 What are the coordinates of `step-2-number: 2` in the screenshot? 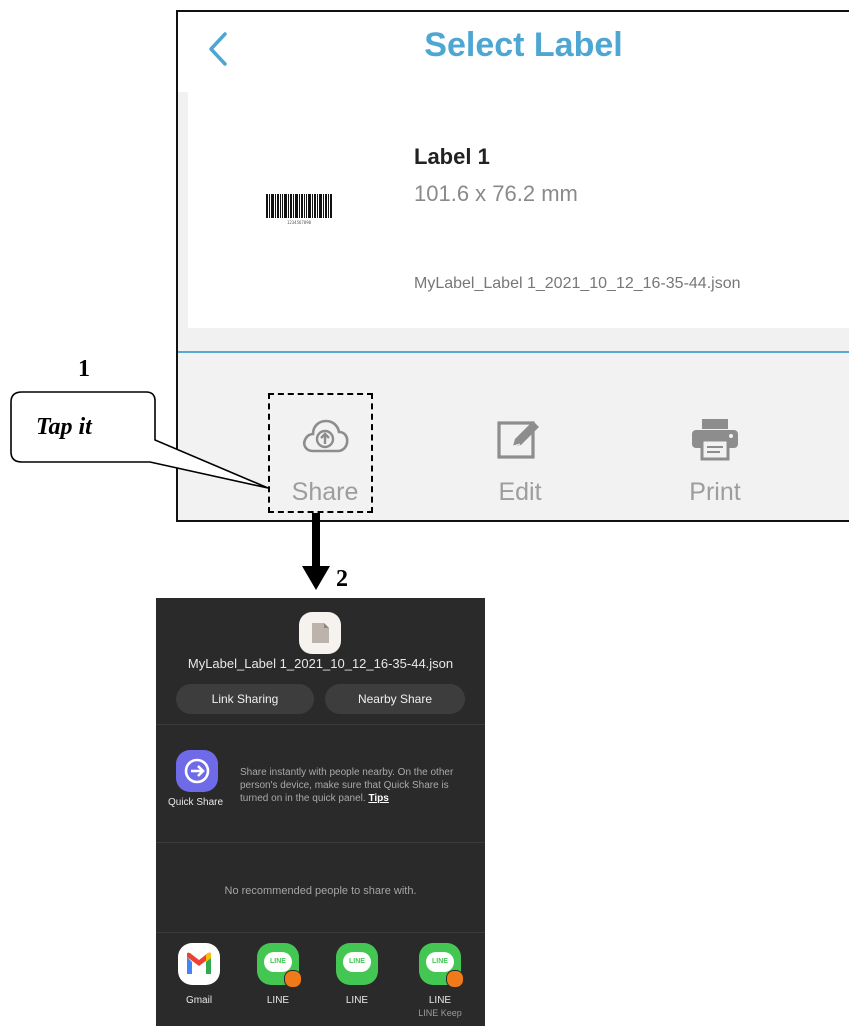 It's located at (342, 579).